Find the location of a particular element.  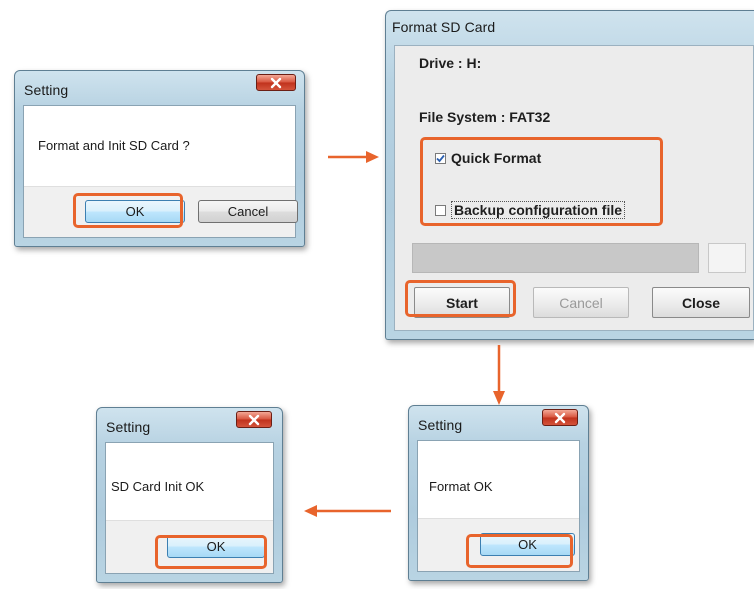

quick-format-option: Quick Format is located at coordinates (488, 158).